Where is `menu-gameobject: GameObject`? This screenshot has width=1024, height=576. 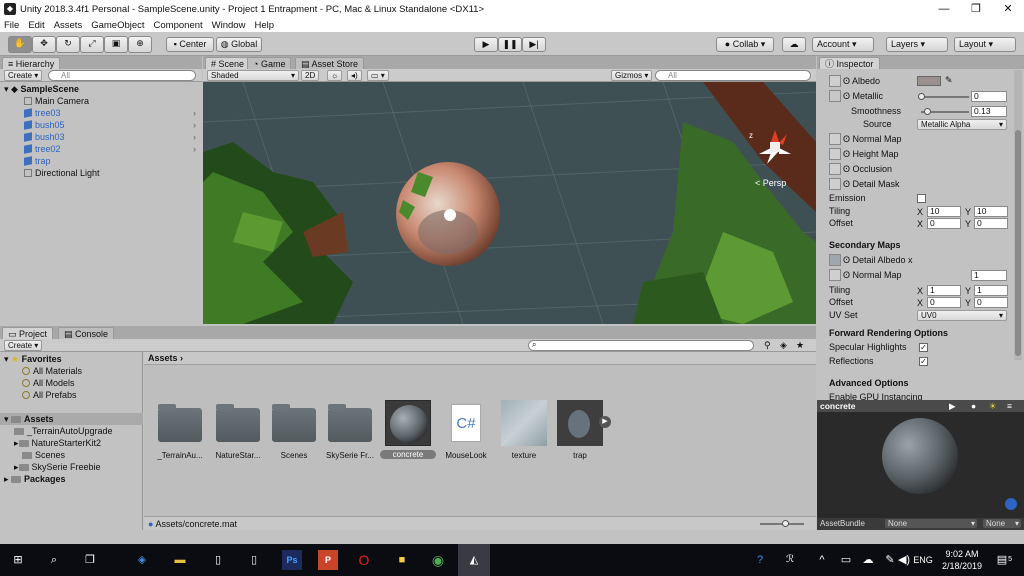
menu-gameobject: GameObject is located at coordinates (117, 25).